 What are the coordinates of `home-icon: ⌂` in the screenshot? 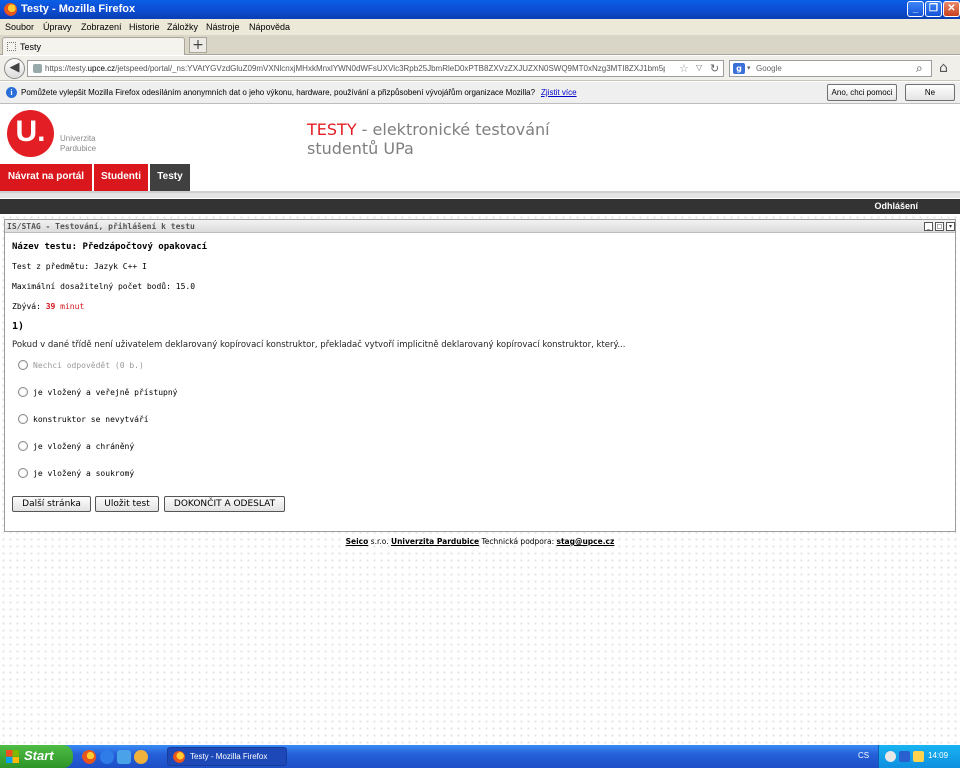 It's located at (943, 68).